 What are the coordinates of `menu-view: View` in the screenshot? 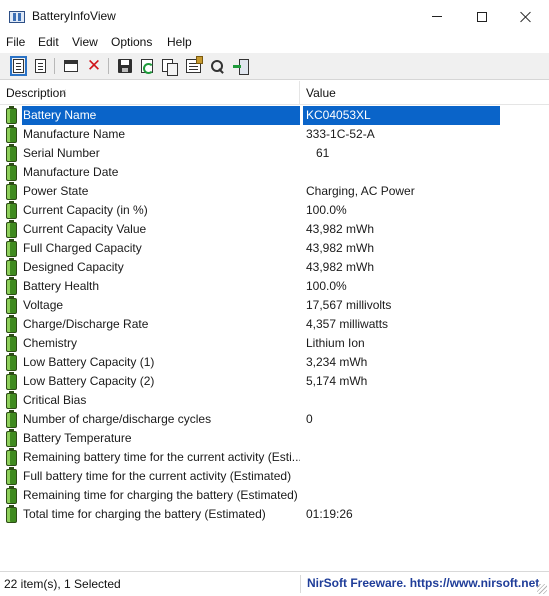 It's located at (85, 42).